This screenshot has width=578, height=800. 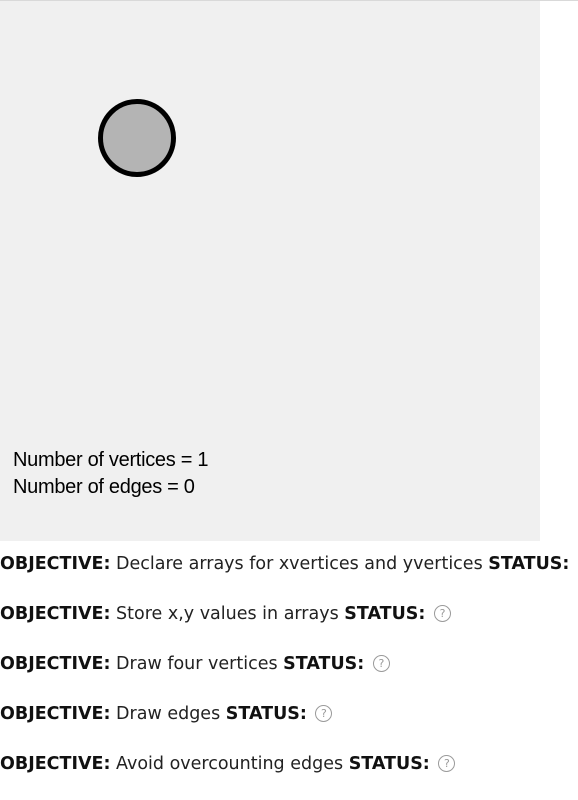 What do you see at coordinates (229, 764) in the screenshot?
I see `objective-text: Avoid overcounting edges` at bounding box center [229, 764].